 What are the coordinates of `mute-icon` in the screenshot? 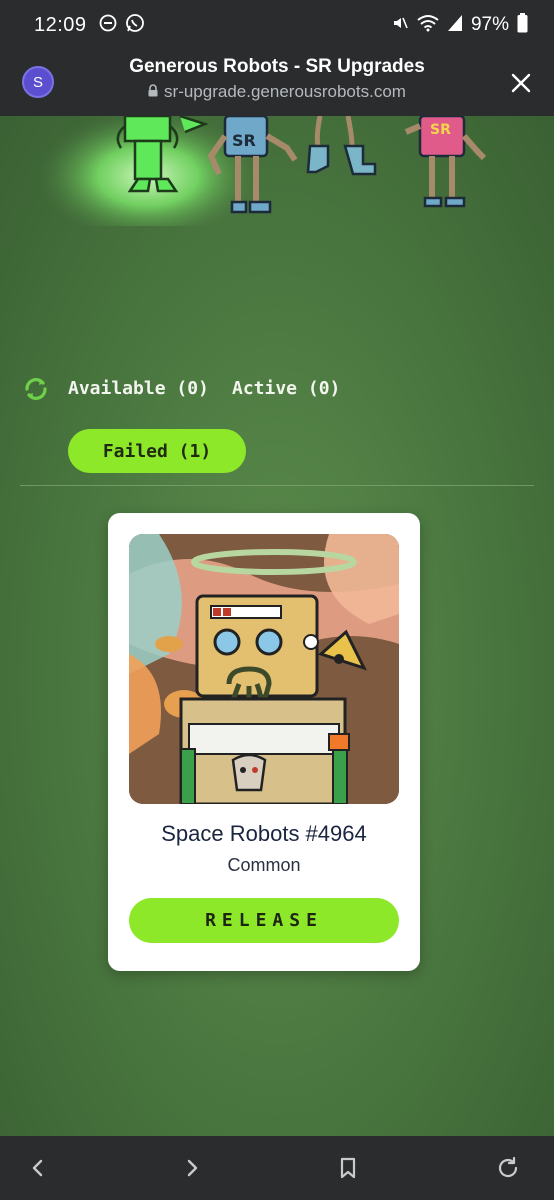 It's located at (400, 25).